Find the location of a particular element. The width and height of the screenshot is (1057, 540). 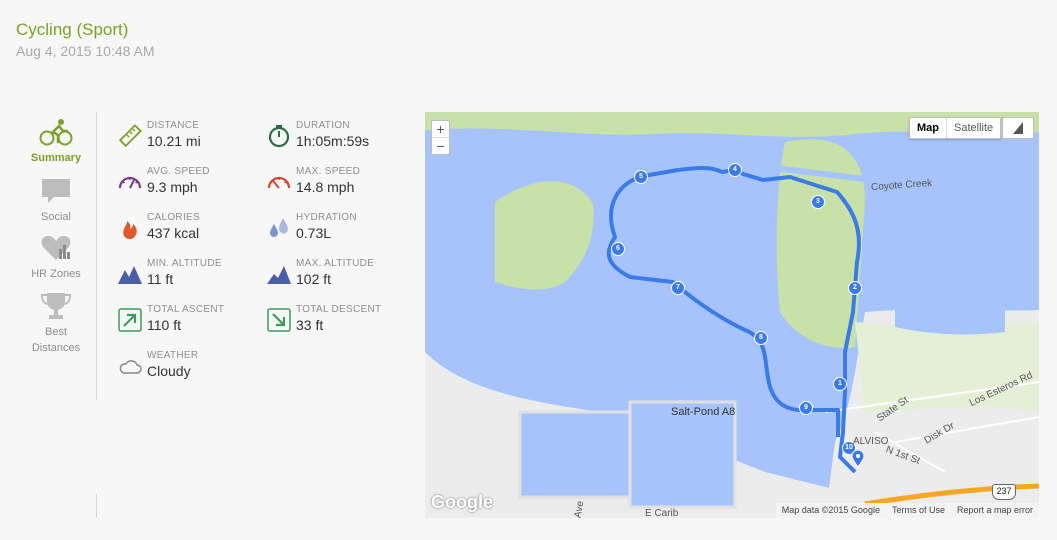

stat-calories: CALORIES 437 kcal is located at coordinates (188, 232).